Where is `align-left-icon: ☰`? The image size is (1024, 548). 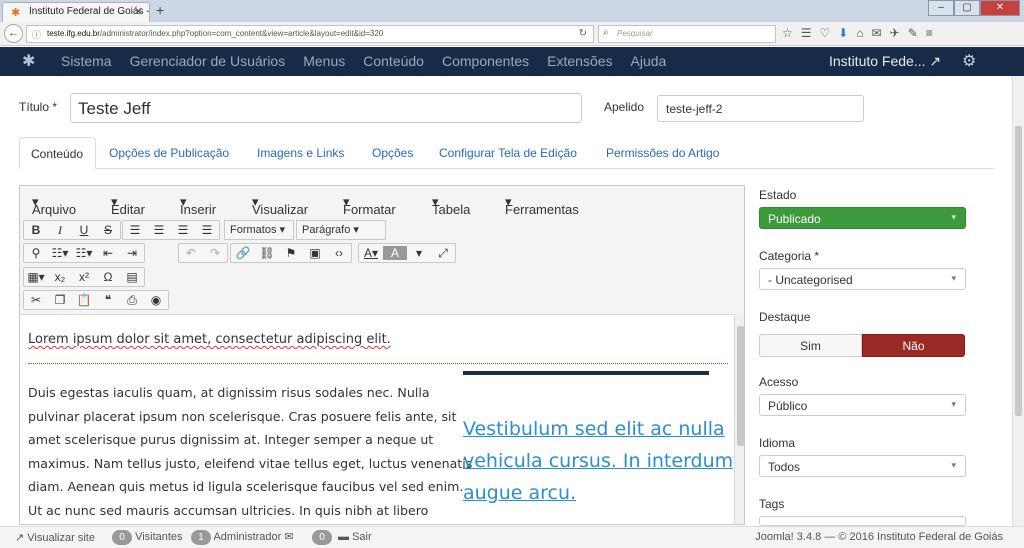 align-left-icon: ☰ is located at coordinates (135, 230).